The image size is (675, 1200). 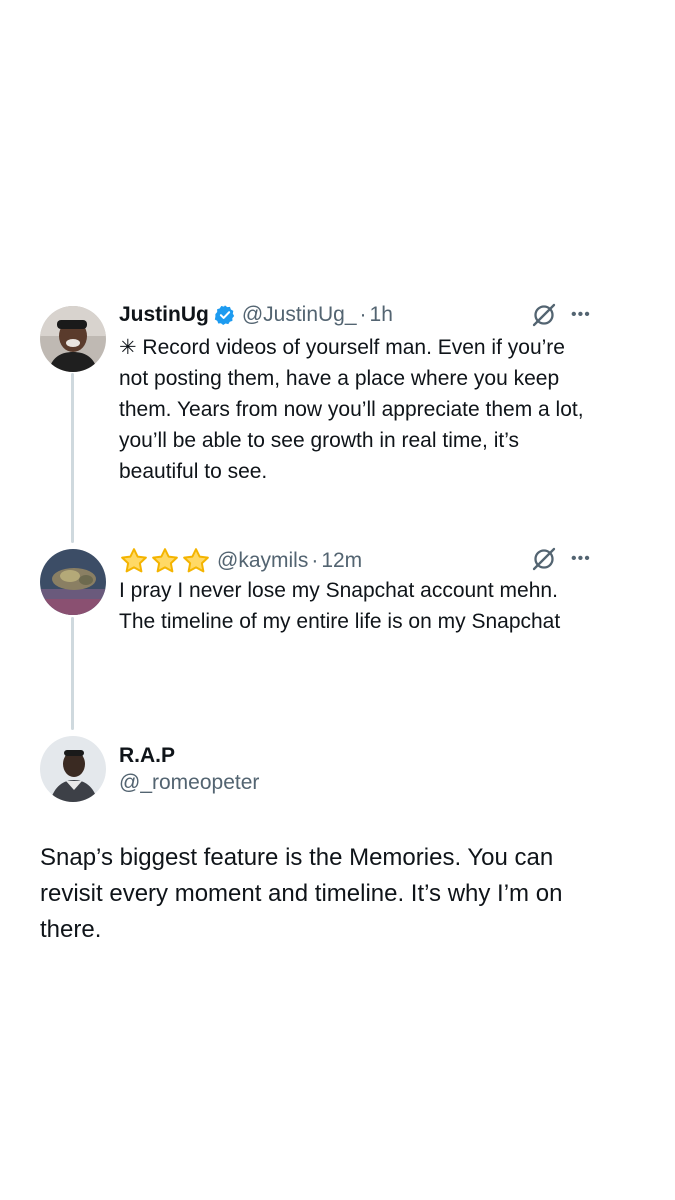 I want to click on author-name: JustinUg, so click(x=164, y=315).